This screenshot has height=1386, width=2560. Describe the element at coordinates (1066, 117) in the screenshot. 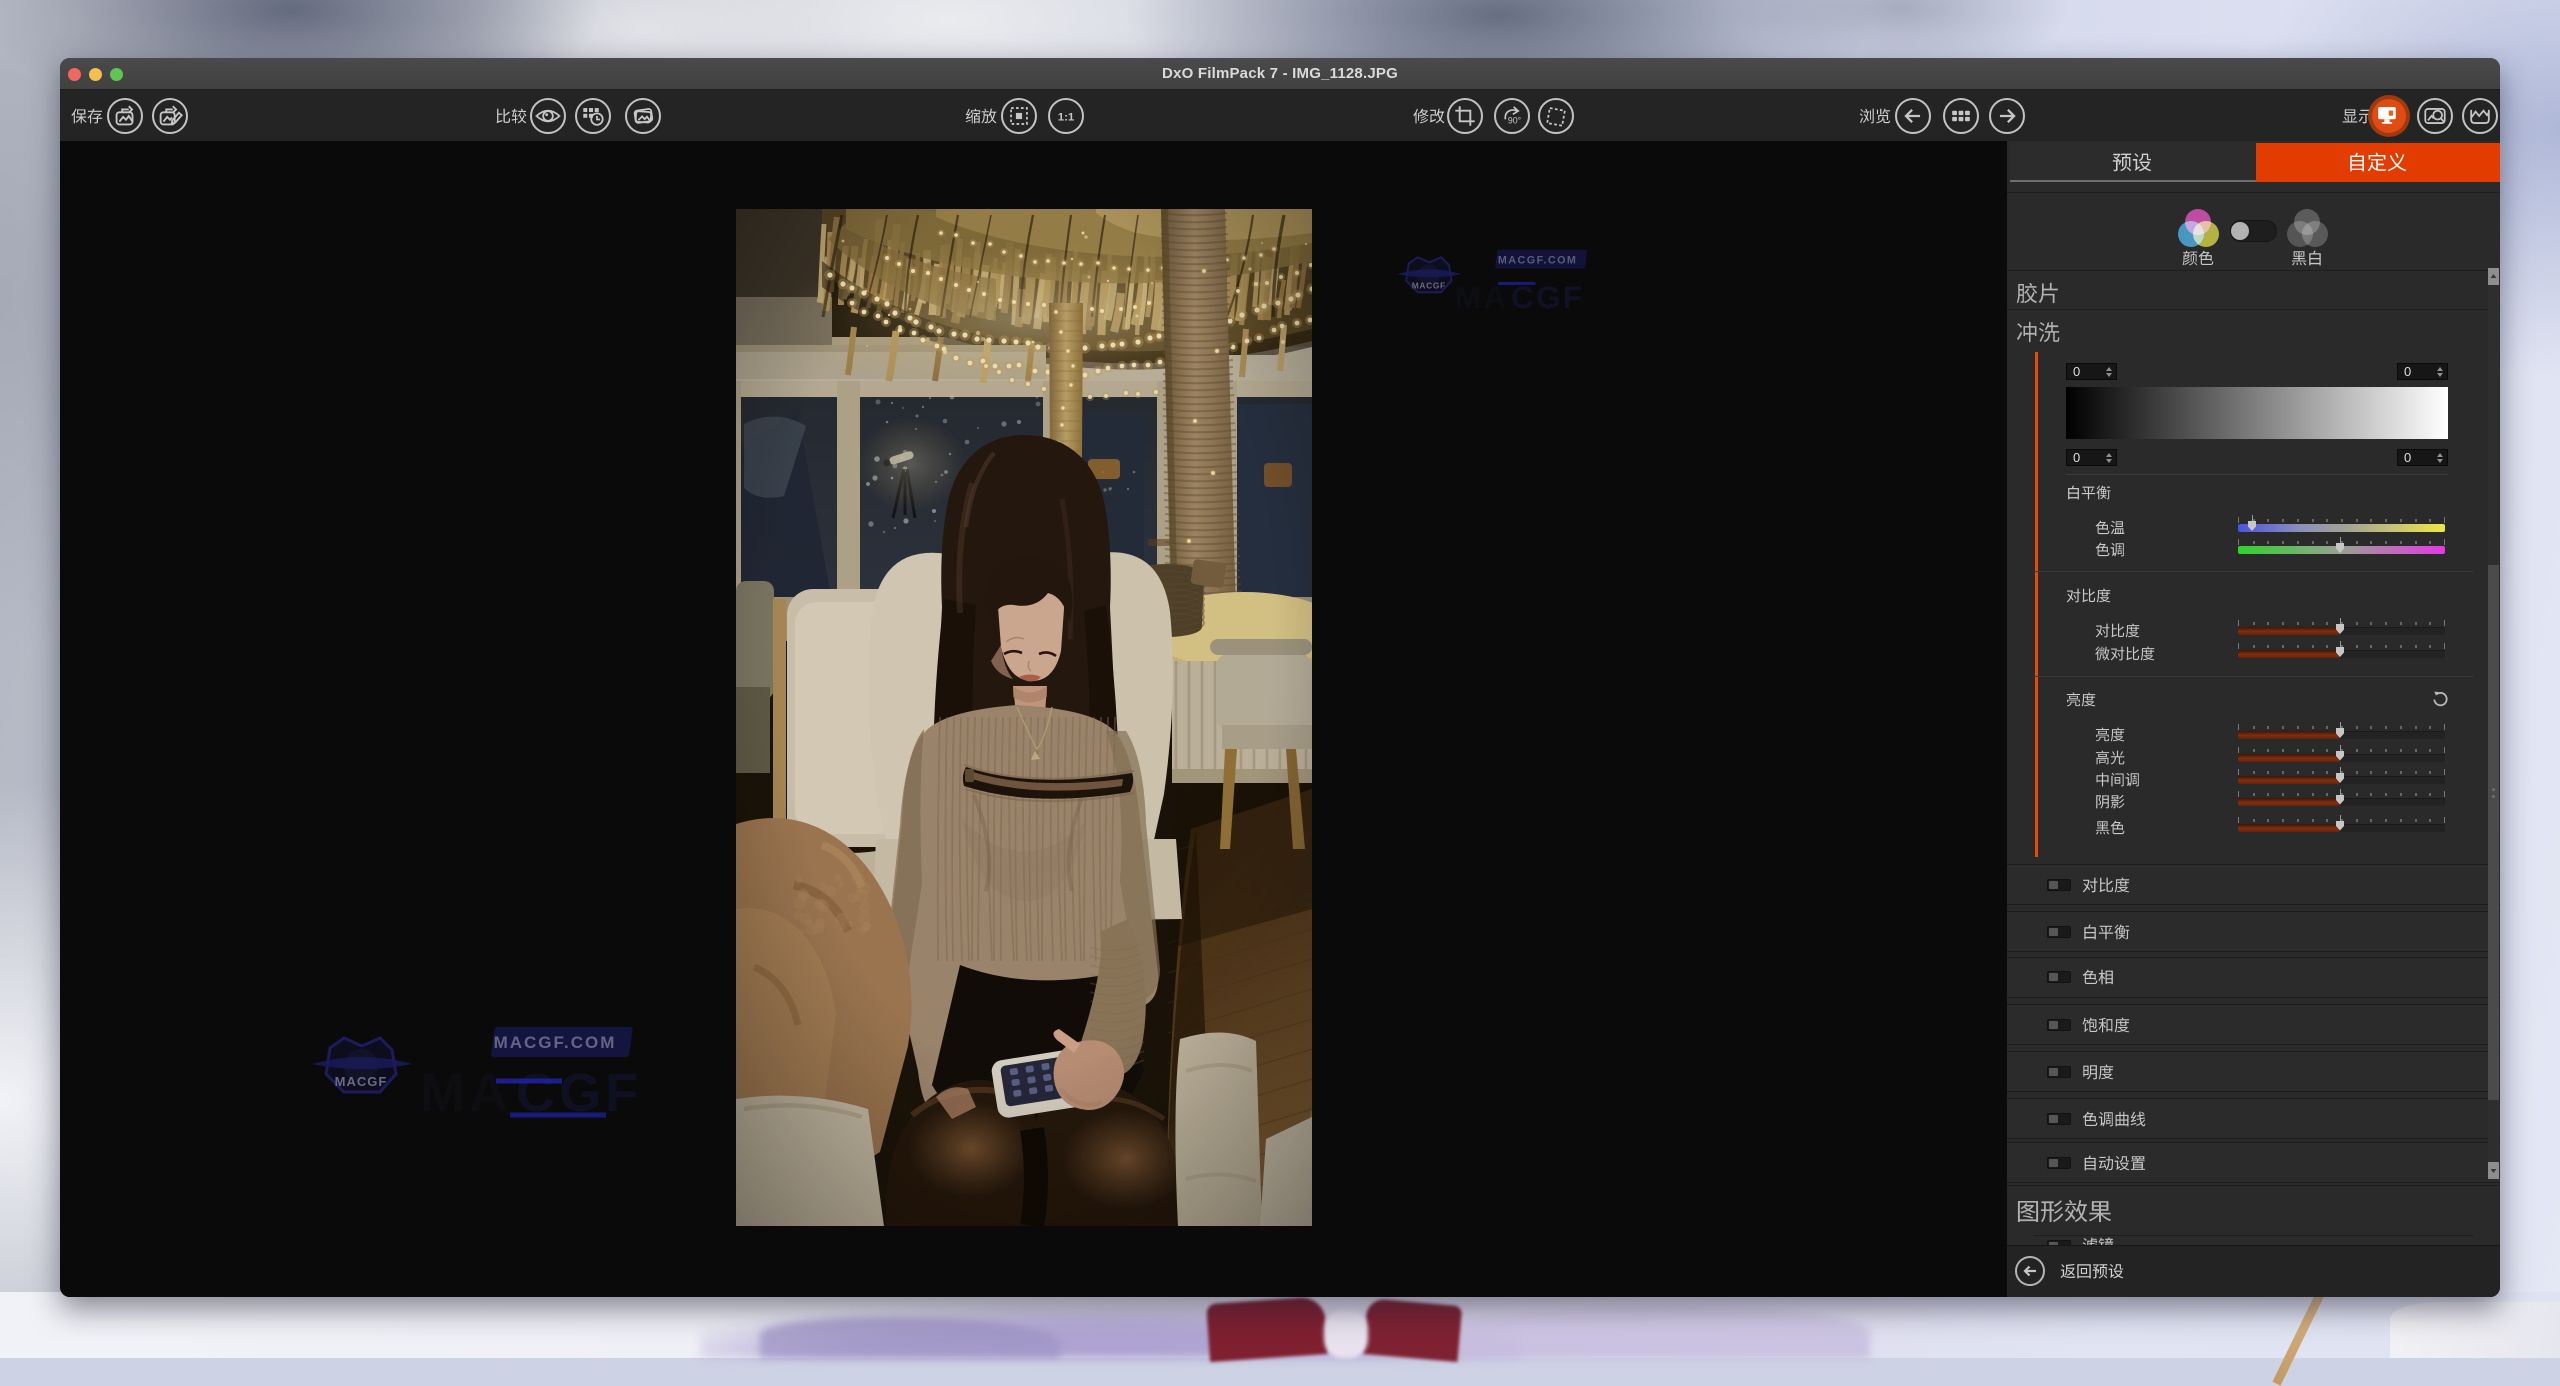

I see `svg-text: 1:1` at that location.